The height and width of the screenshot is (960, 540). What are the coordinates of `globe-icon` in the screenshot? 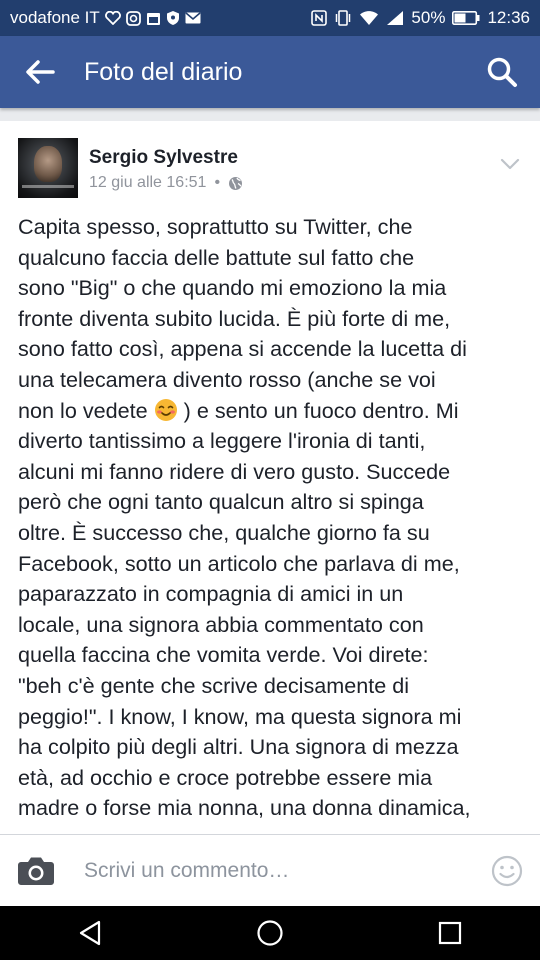 It's located at (236, 183).